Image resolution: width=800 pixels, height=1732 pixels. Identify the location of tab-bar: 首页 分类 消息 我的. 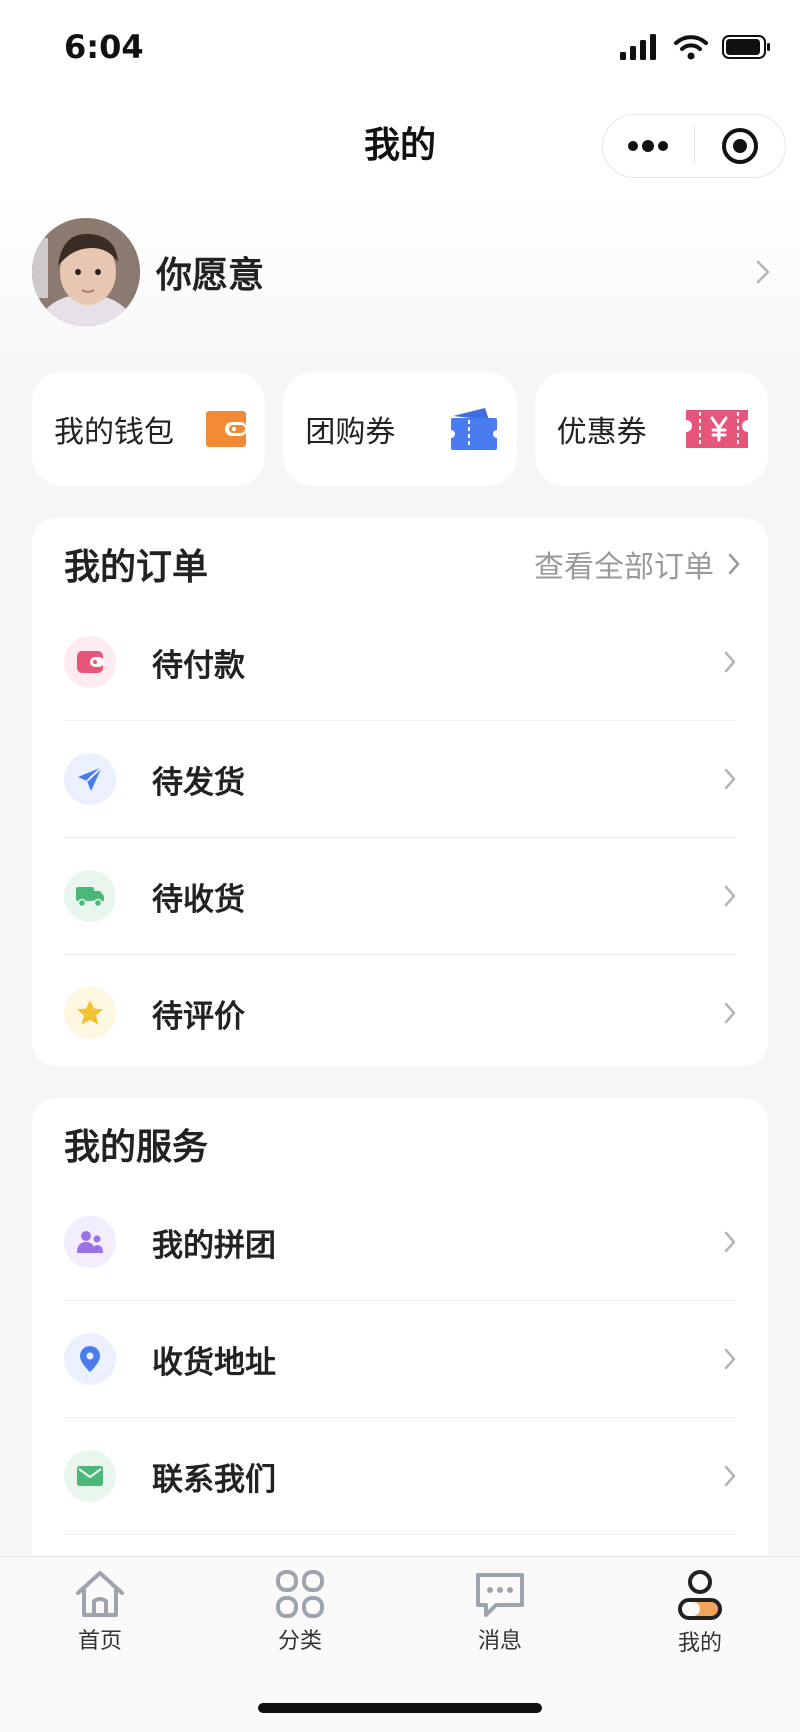
(400, 1644).